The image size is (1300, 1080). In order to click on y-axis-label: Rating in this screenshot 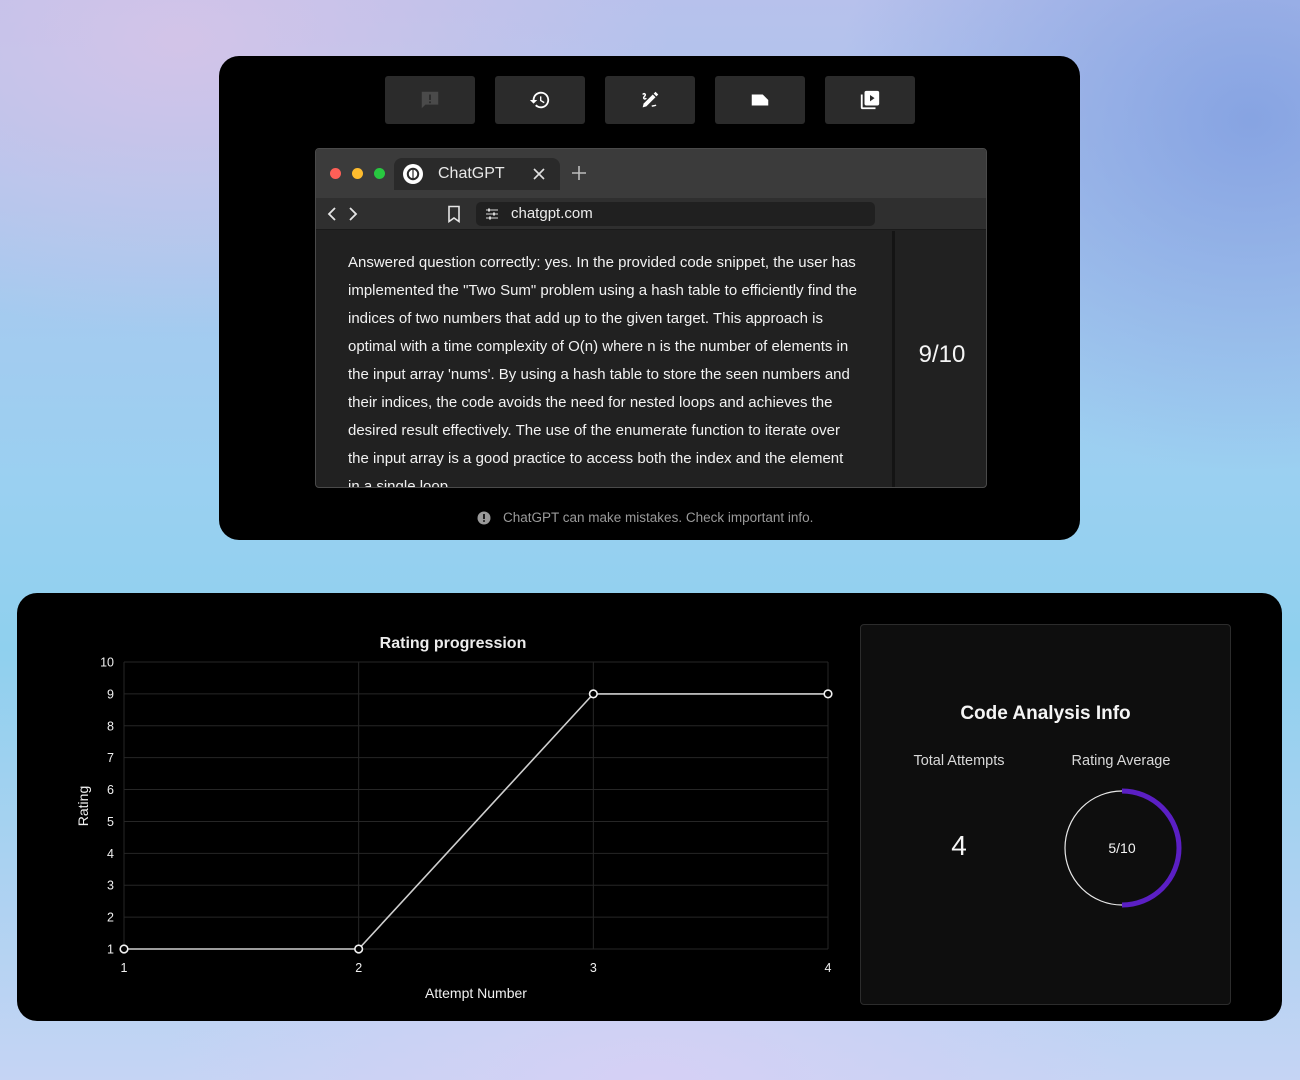, I will do `click(83, 806)`.